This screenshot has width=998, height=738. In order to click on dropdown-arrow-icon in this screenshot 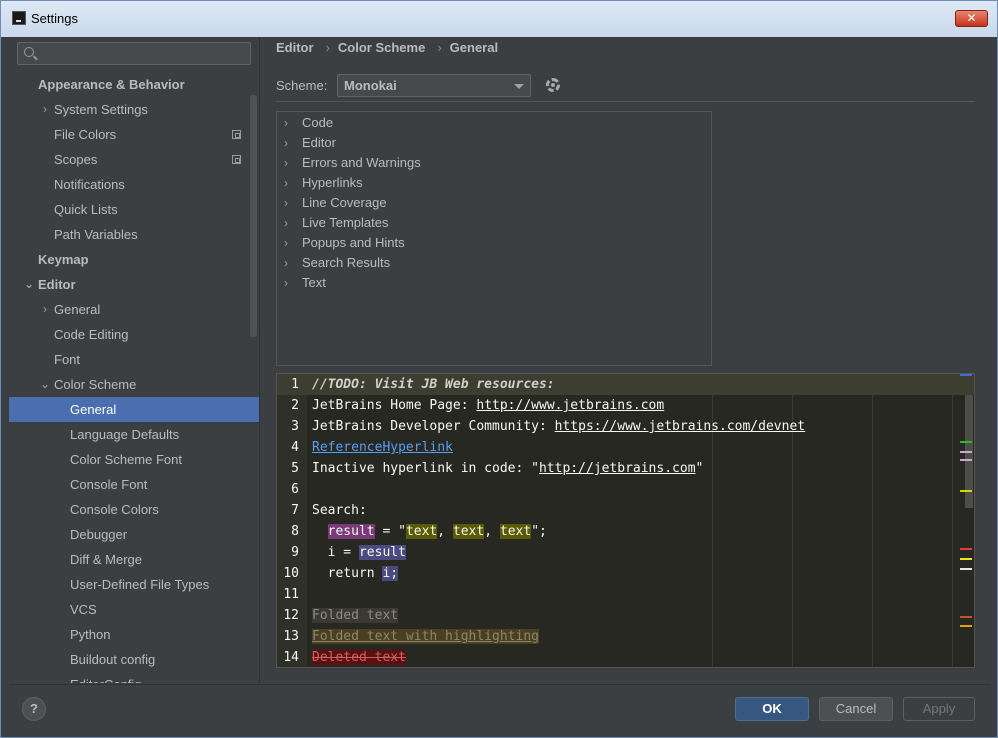, I will do `click(519, 86)`.